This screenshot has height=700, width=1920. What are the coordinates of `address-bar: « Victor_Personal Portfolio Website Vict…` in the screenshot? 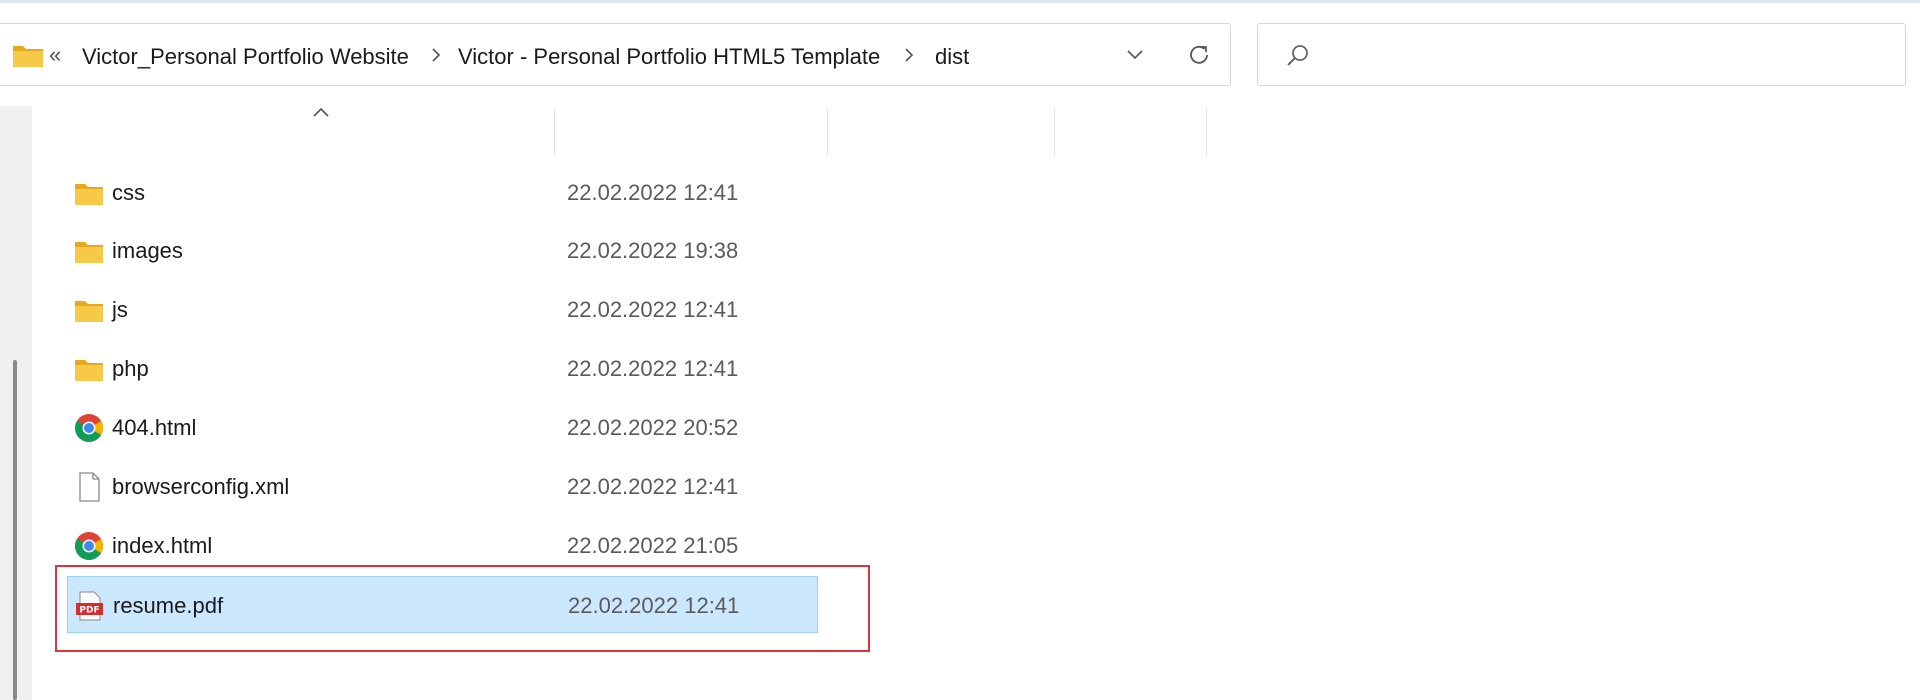 It's located at (615, 54).